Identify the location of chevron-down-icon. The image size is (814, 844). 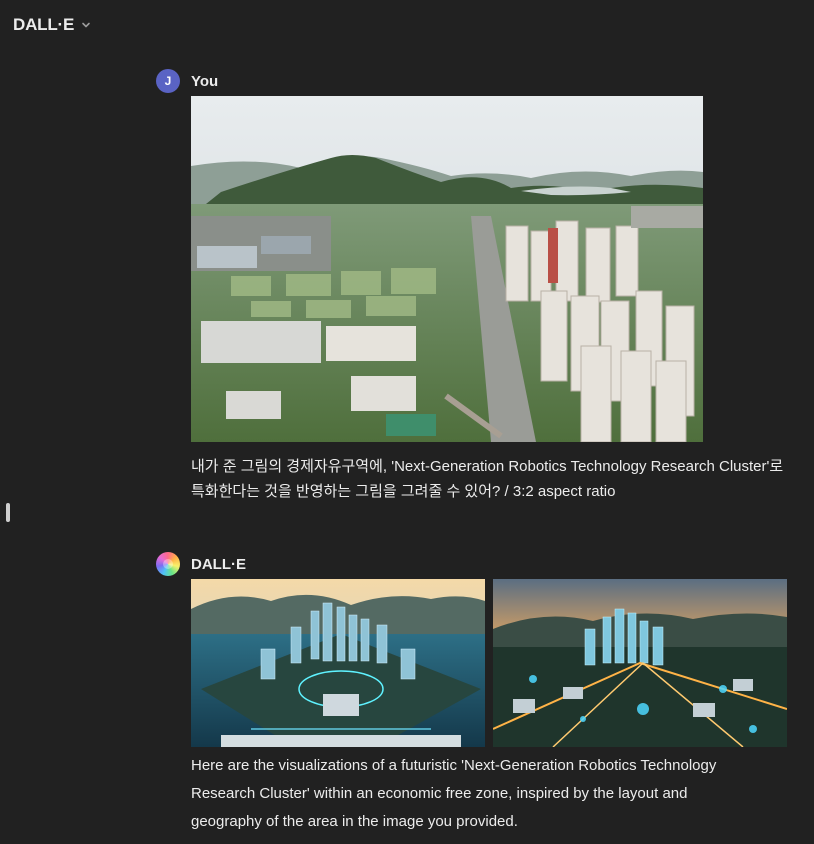
(86, 25).